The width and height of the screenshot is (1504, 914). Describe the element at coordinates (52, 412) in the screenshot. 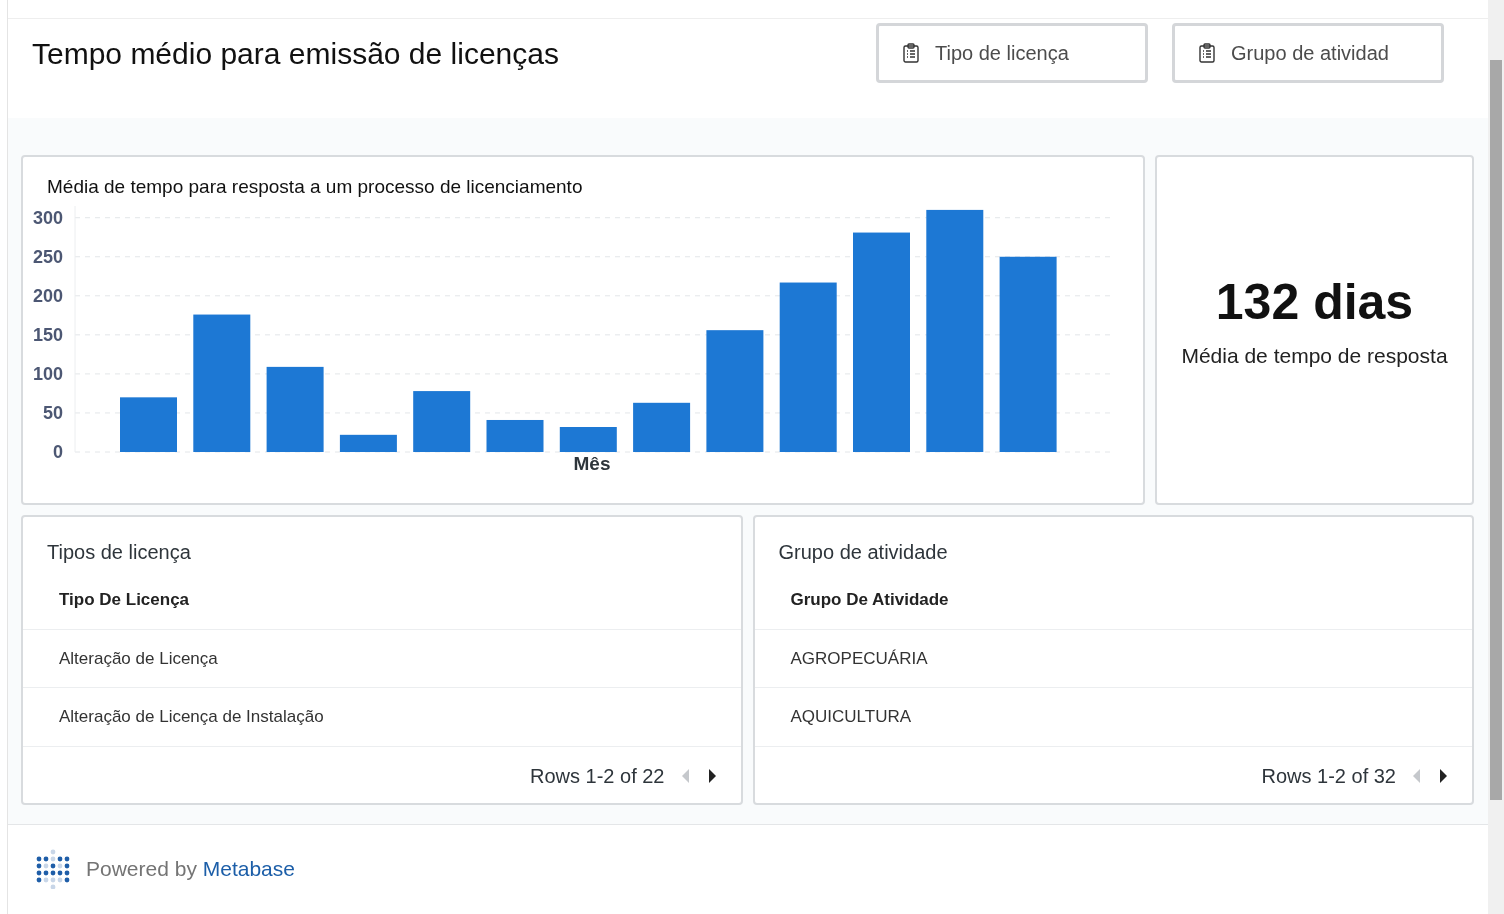

I see `y-tick-label: 50` at that location.